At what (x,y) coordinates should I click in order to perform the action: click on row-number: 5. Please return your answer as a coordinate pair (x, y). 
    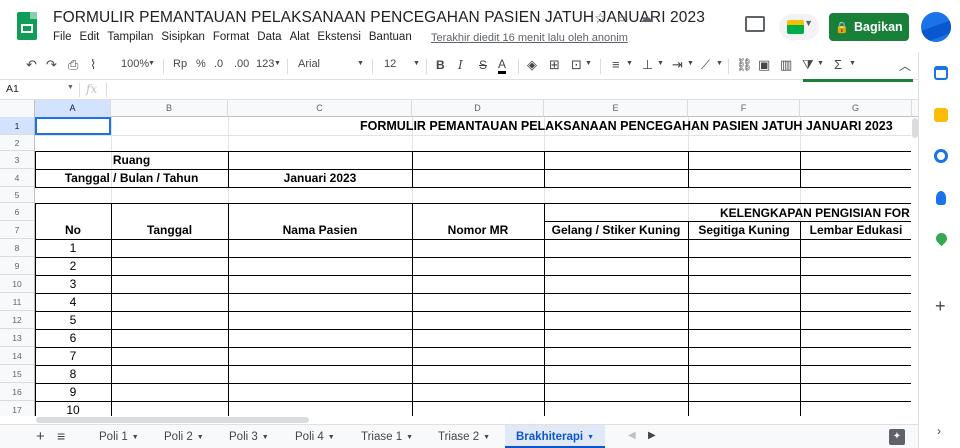
    Looking at the image, I should click on (73, 320).